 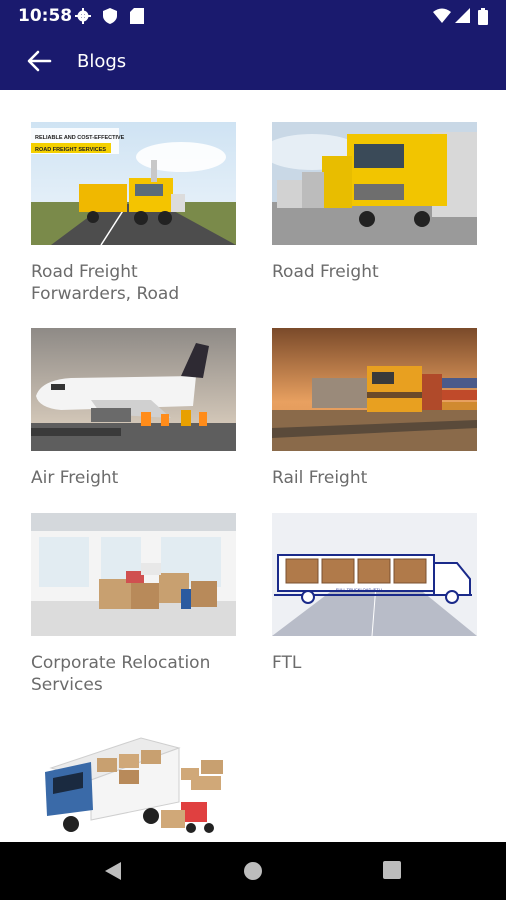 What do you see at coordinates (359, 589) in the screenshot?
I see `ftl-truck-text: FULL TRUCKLOAD (FTL)` at bounding box center [359, 589].